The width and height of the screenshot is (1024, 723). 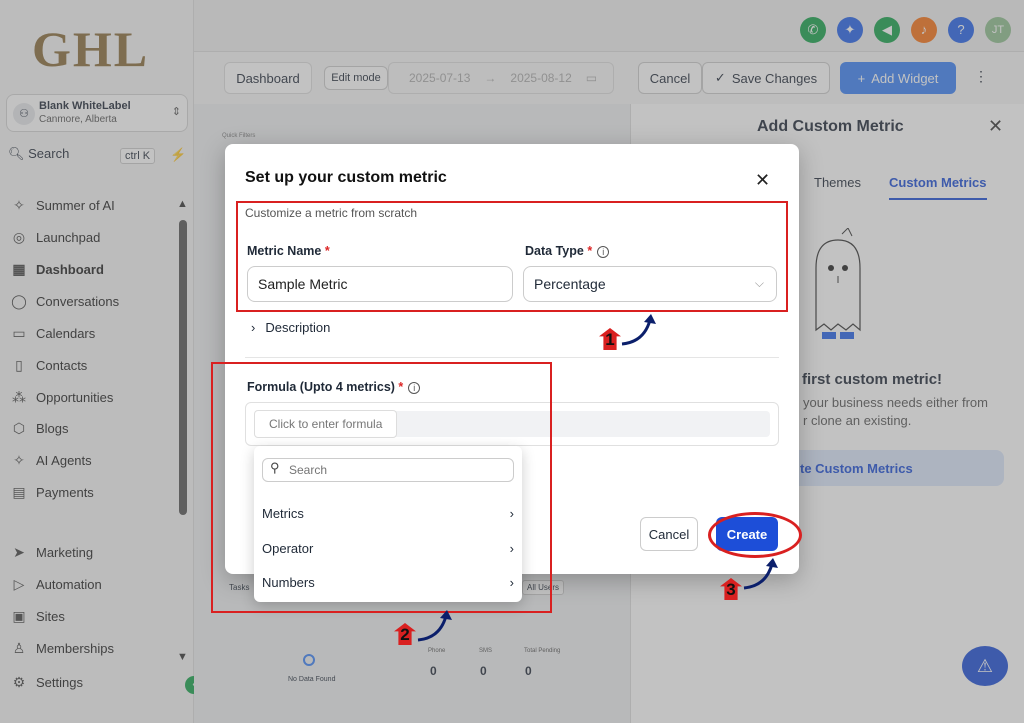 I want to click on divider, so click(x=512, y=357).